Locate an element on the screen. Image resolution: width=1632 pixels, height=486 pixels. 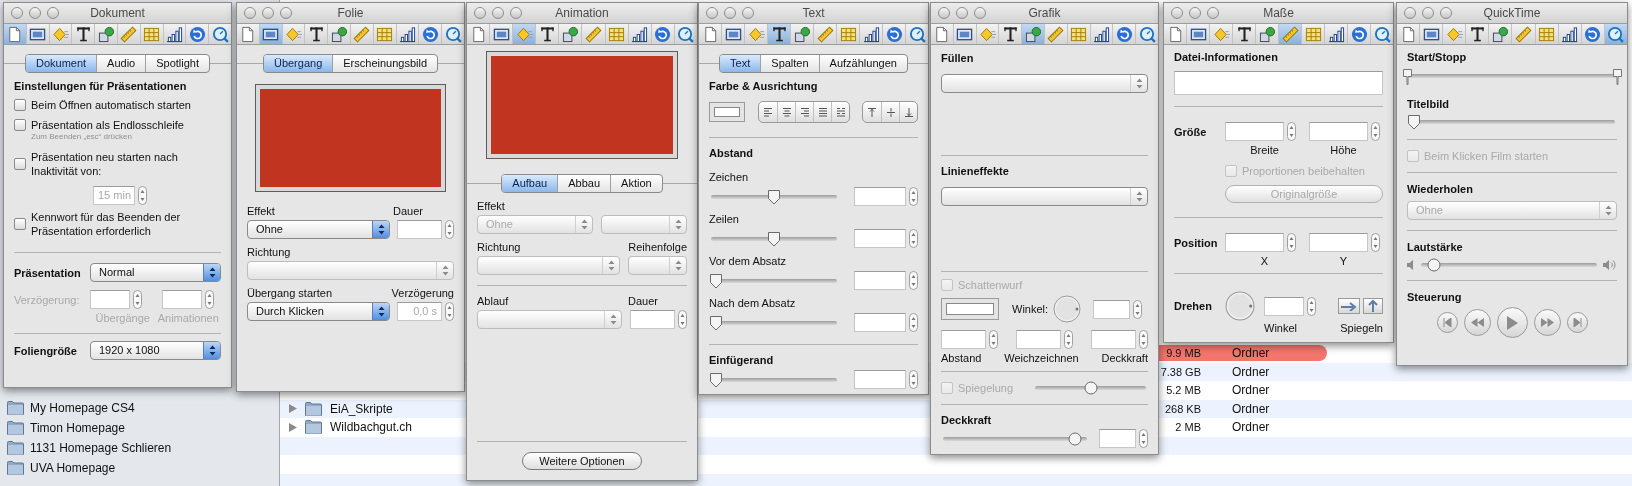
segment-tab: Spalten is located at coordinates (789, 63).